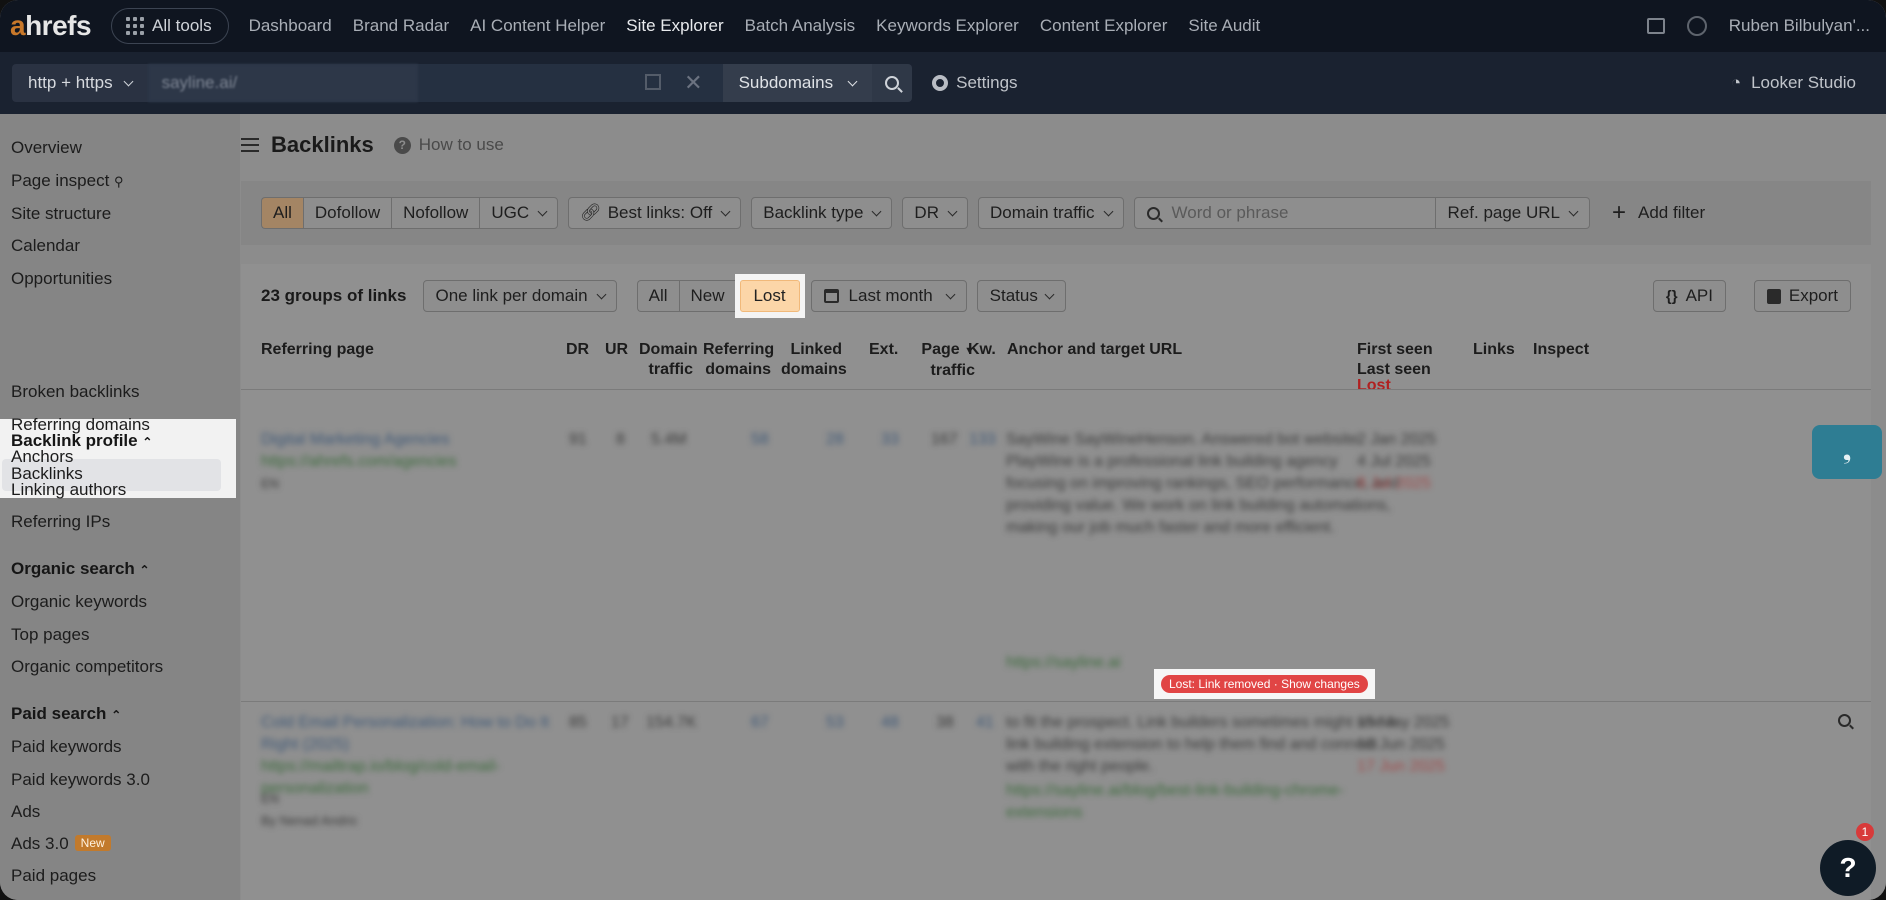 This screenshot has height=900, width=1886. What do you see at coordinates (50, 635) in the screenshot?
I see `sidebar-item-top-pages: Top pages` at bounding box center [50, 635].